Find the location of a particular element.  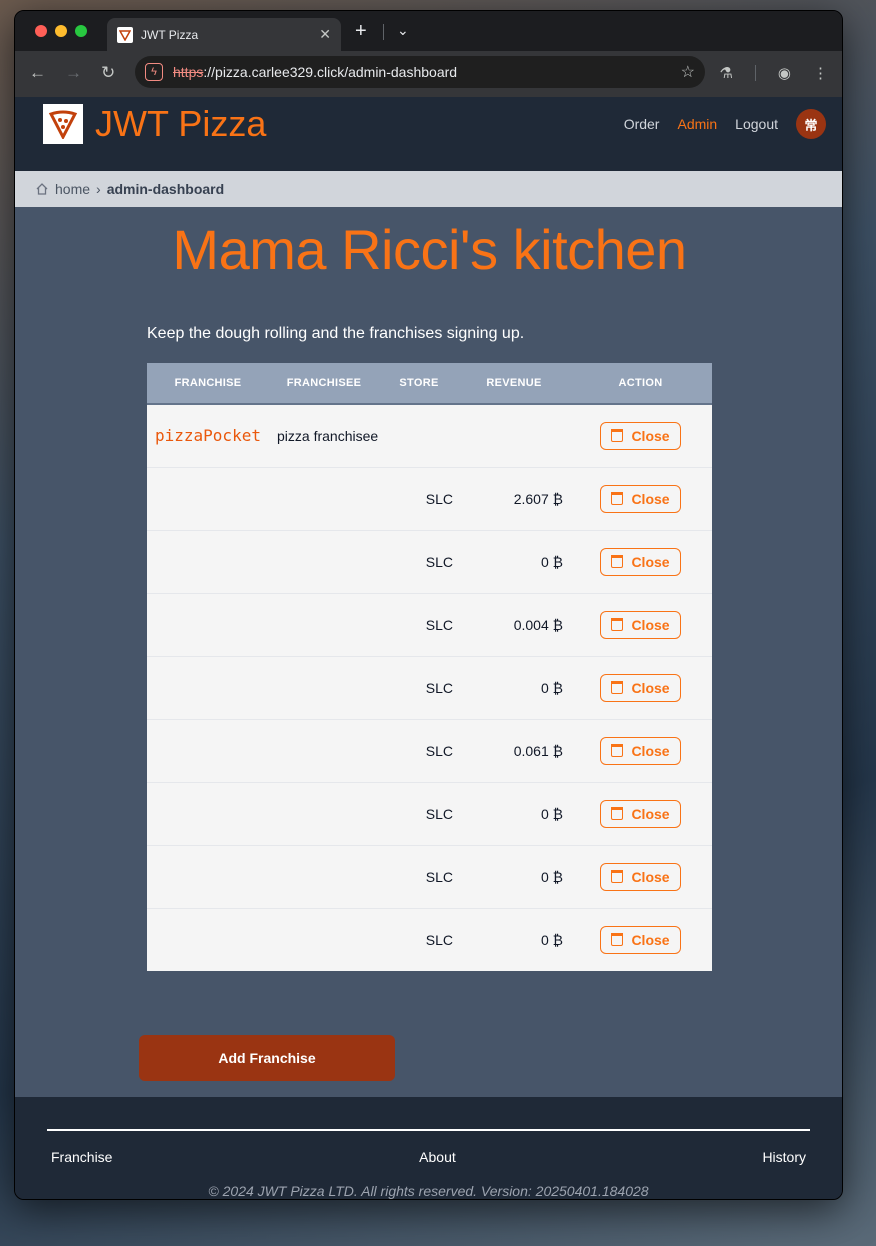

window-controls is located at coordinates (61, 31).